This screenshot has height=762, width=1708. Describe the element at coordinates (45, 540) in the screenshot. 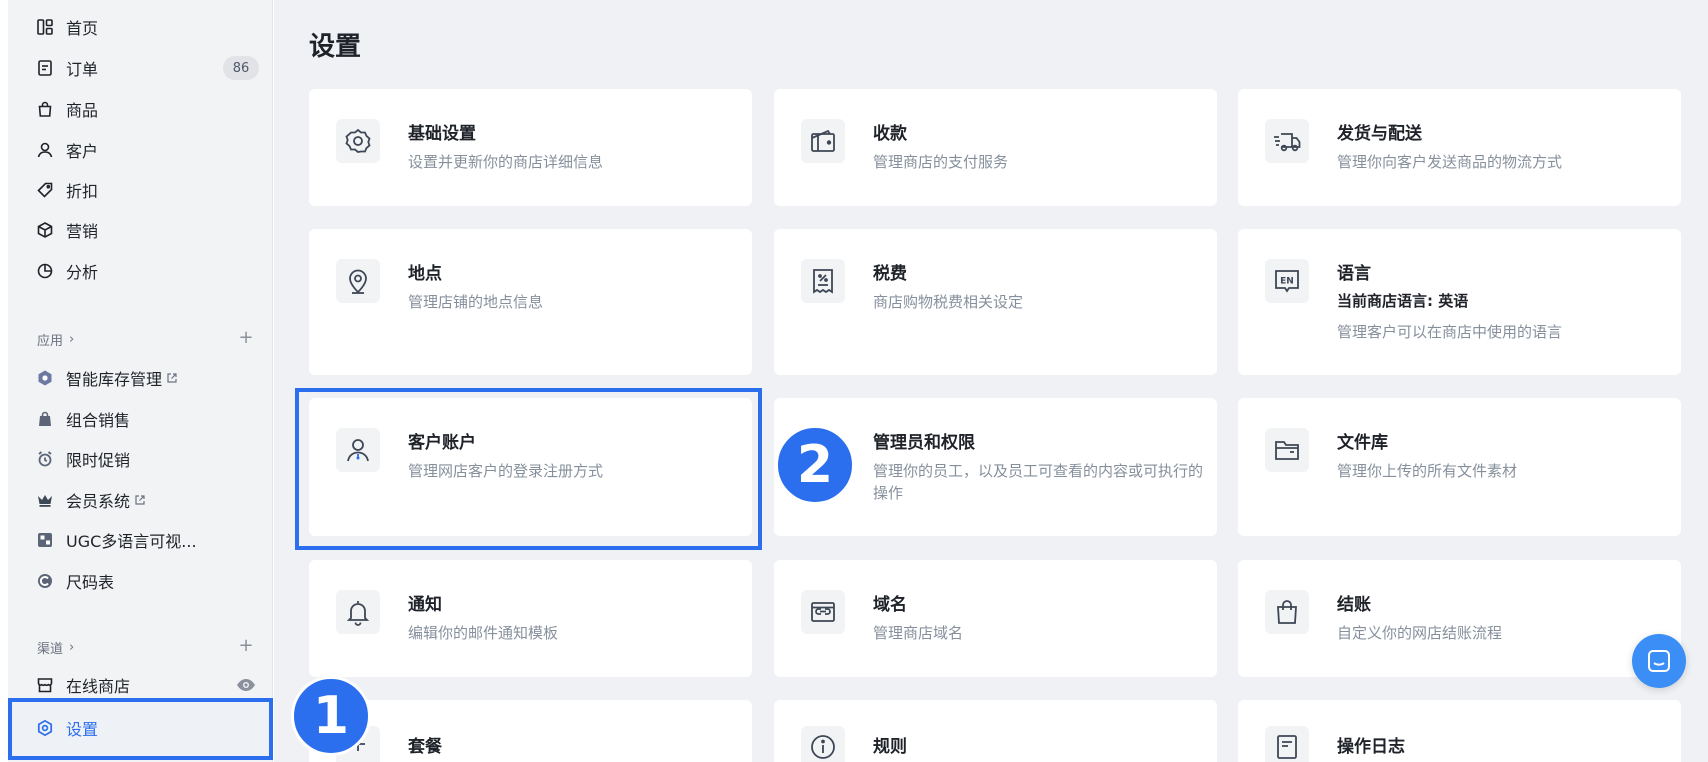

I see `gallery-icon` at that location.